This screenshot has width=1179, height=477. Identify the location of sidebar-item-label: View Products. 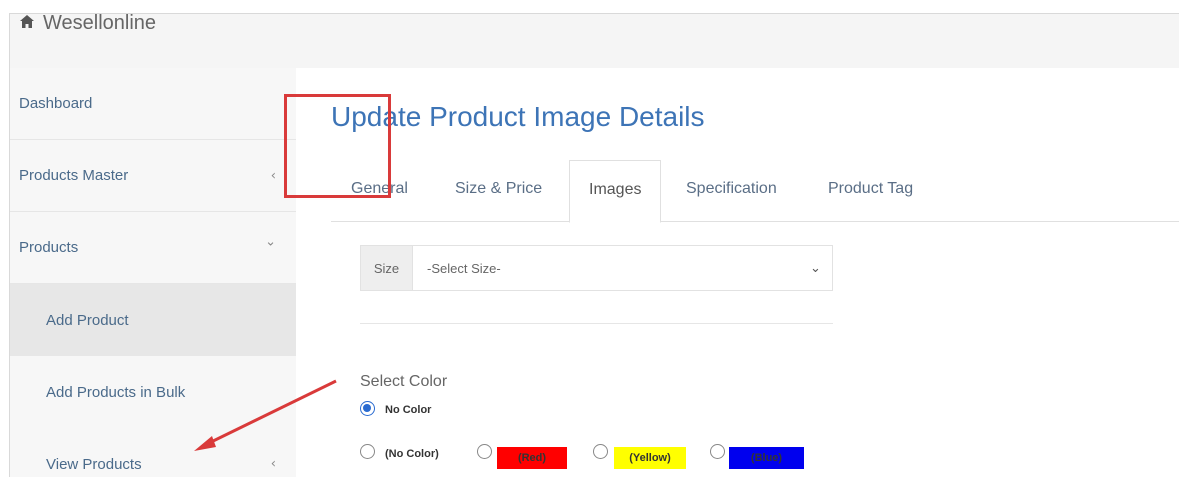
(94, 464).